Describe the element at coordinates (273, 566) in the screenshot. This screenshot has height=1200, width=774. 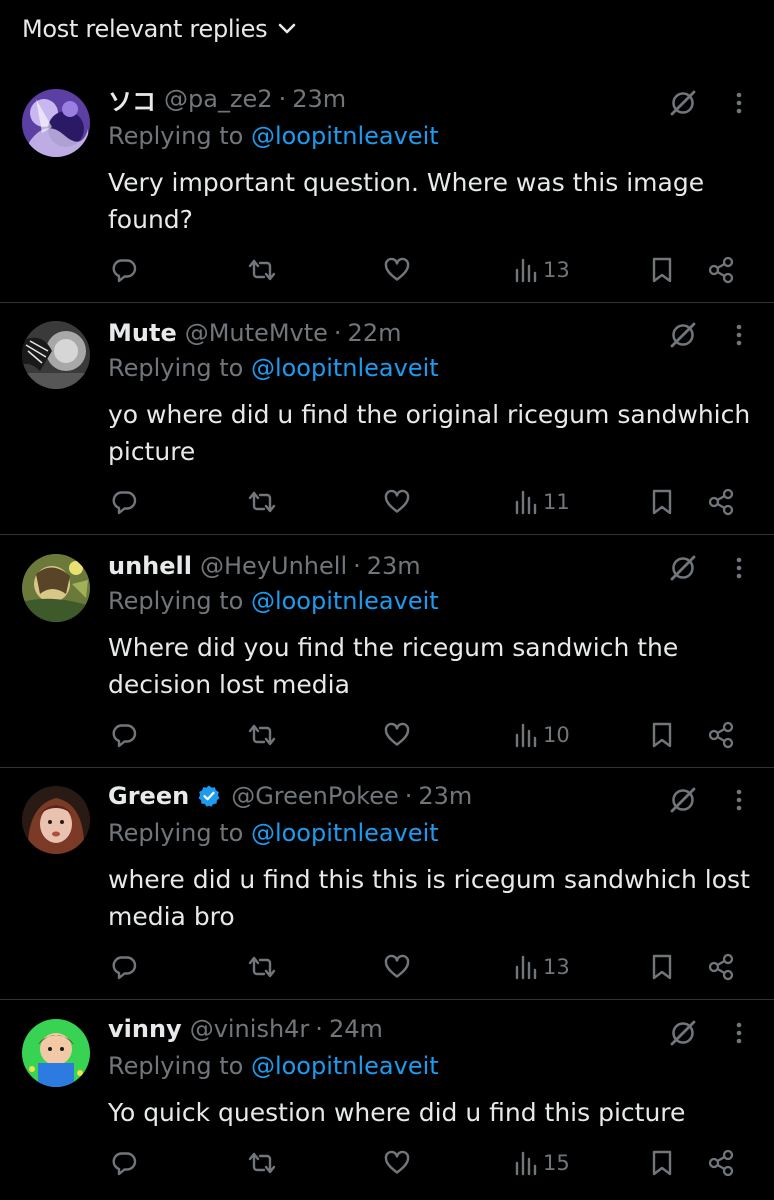
I see `user-handle: @HeyUnhell` at that location.